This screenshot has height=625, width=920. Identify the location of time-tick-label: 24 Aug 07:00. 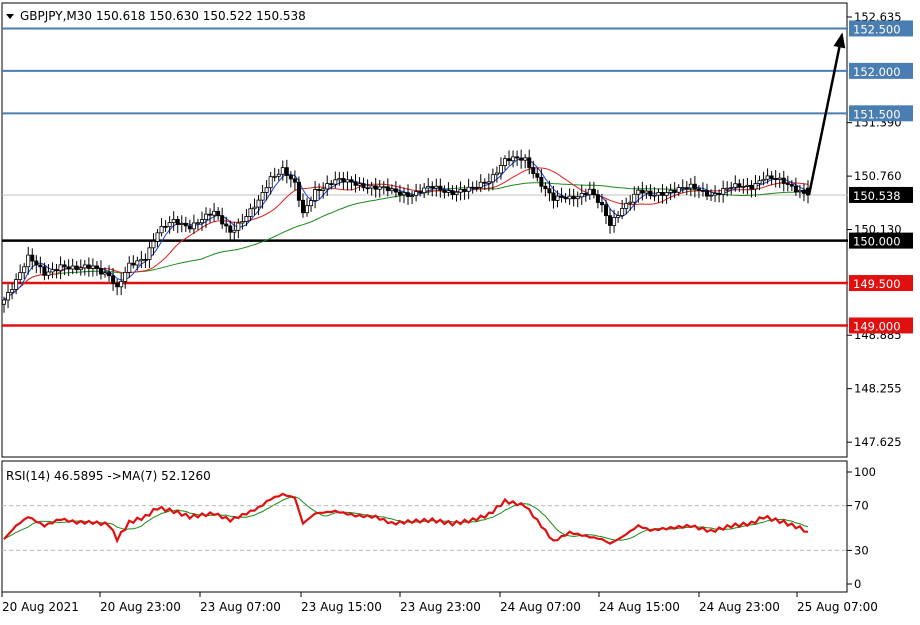
(540, 607).